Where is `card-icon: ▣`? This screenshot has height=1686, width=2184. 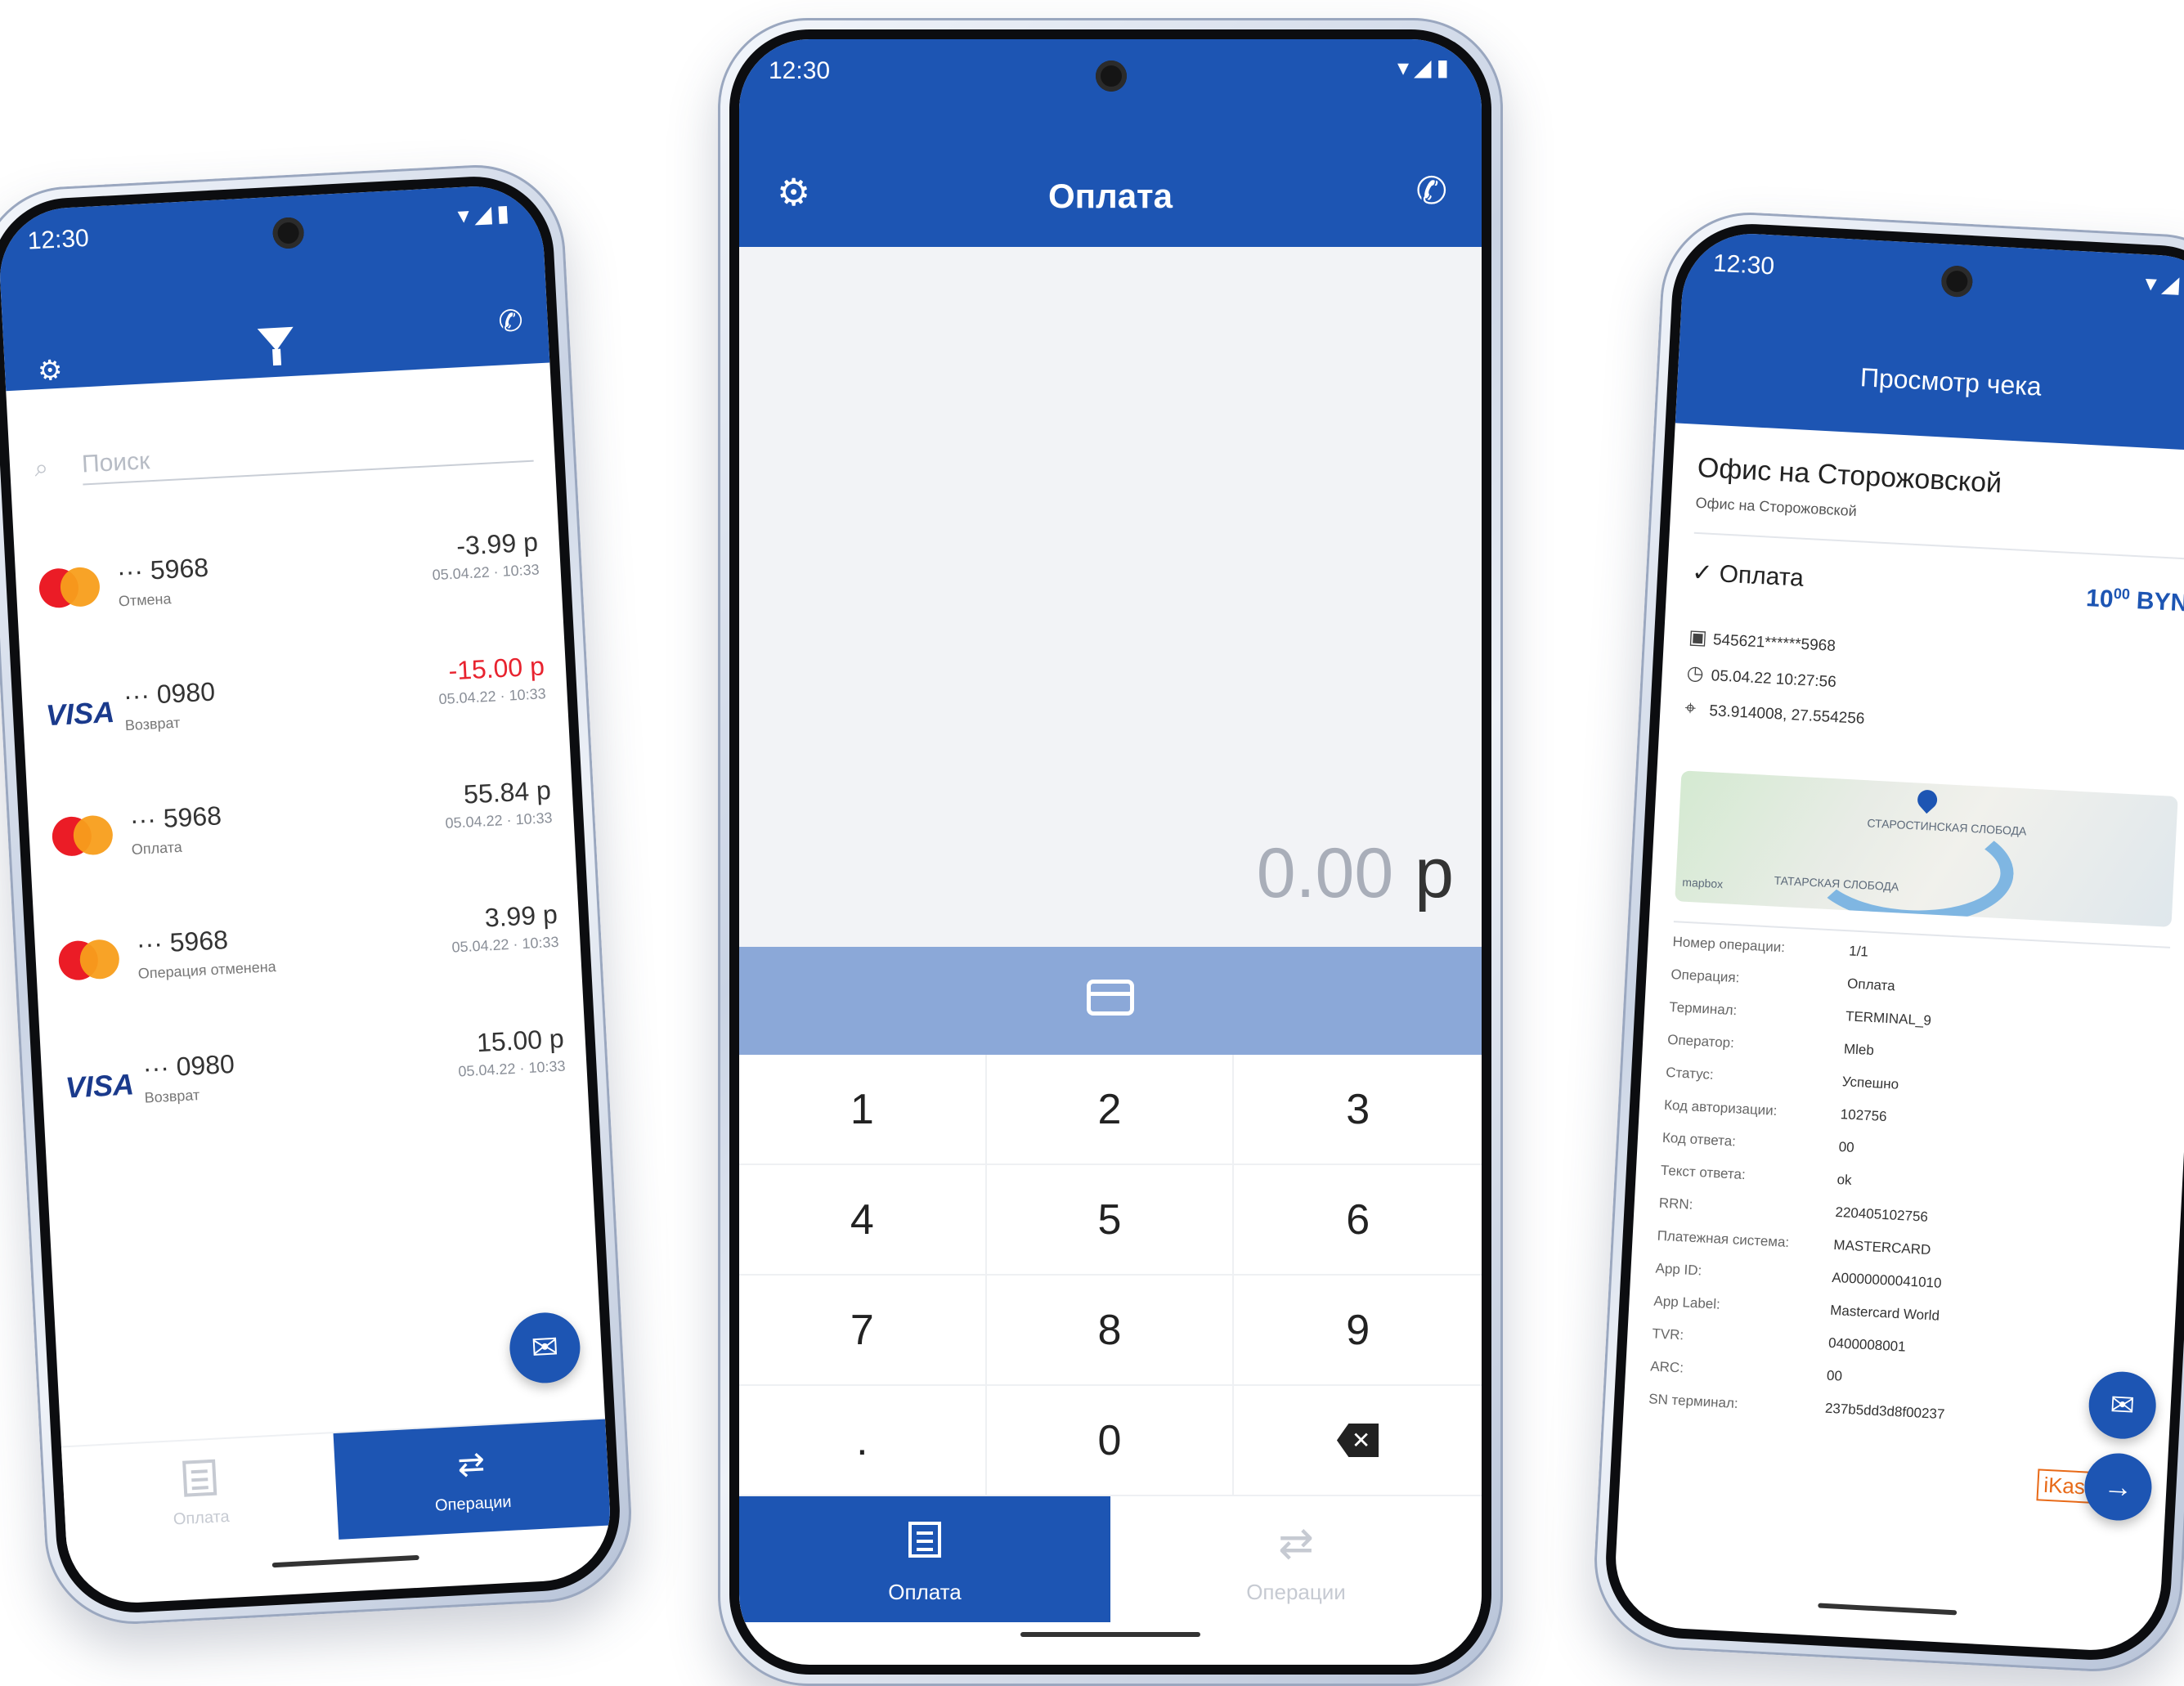
card-icon: ▣ is located at coordinates (1698, 637).